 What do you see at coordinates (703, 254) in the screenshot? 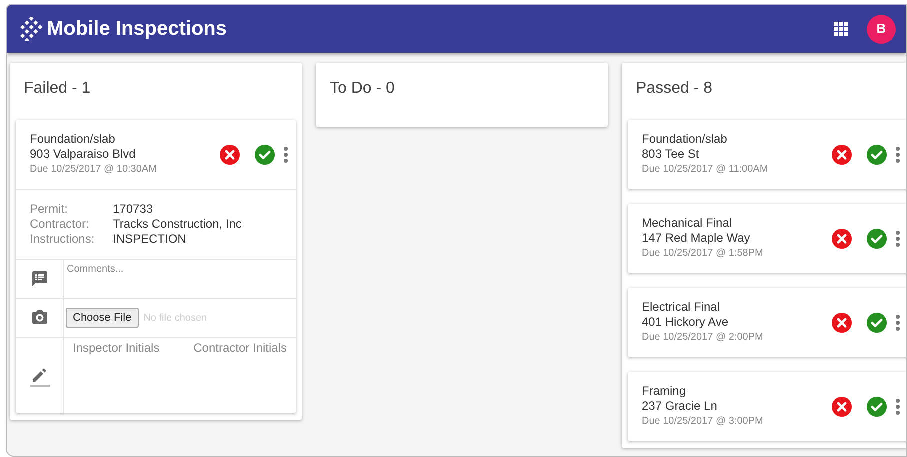
I see `due-date: Due 10/25/2017 @ 1:58PM` at bounding box center [703, 254].